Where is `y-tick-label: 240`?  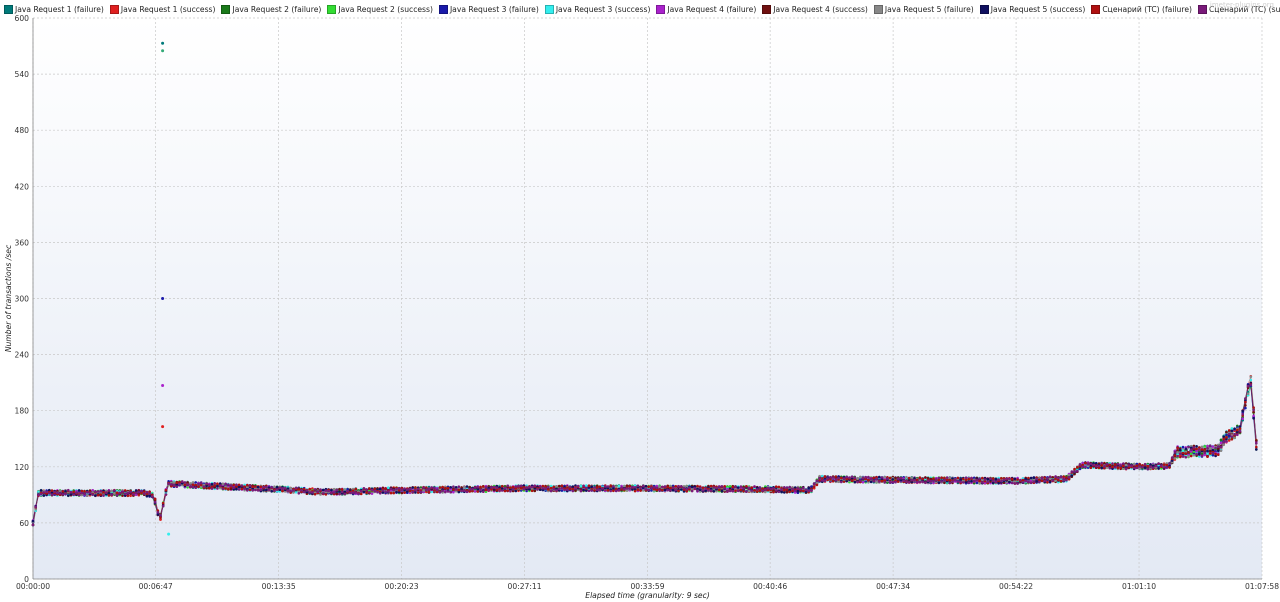 y-tick-label: 240 is located at coordinates (22, 355).